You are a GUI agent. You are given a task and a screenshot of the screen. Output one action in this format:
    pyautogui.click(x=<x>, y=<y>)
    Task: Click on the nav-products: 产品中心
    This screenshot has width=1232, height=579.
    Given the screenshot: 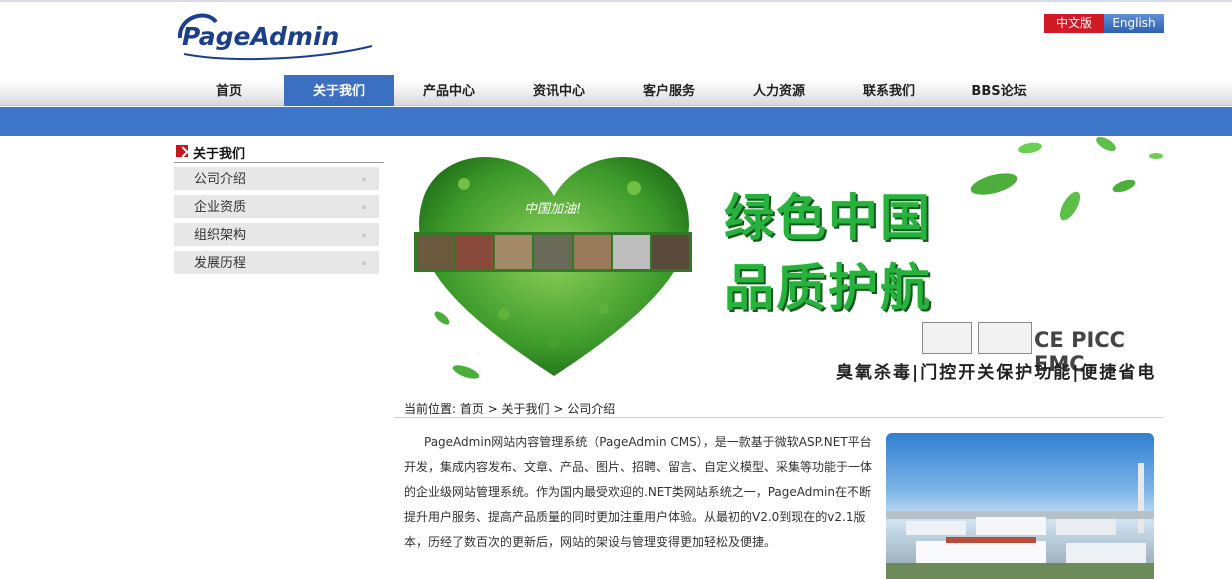 What is the action you would take?
    pyautogui.click(x=449, y=90)
    